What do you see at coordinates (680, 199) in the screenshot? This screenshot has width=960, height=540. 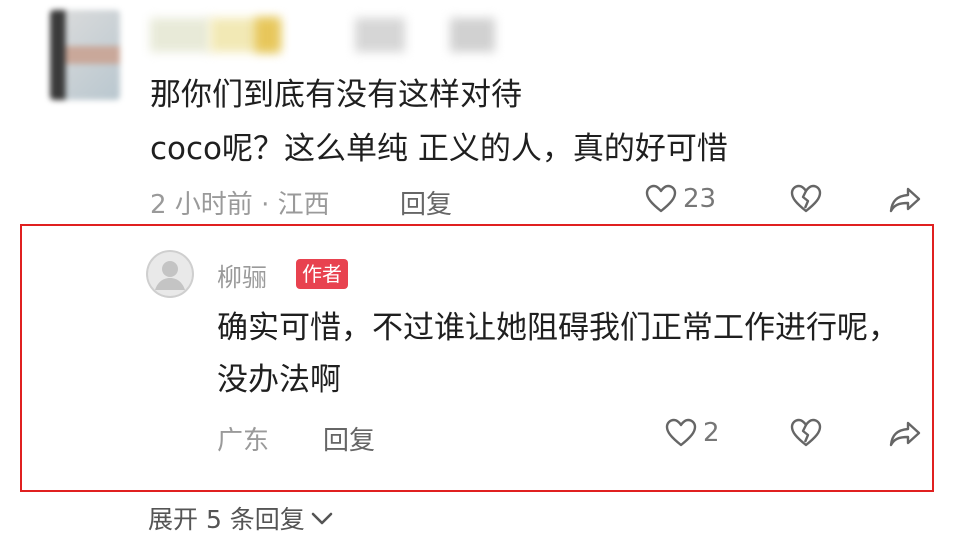 I see `comment-like-button: 23` at bounding box center [680, 199].